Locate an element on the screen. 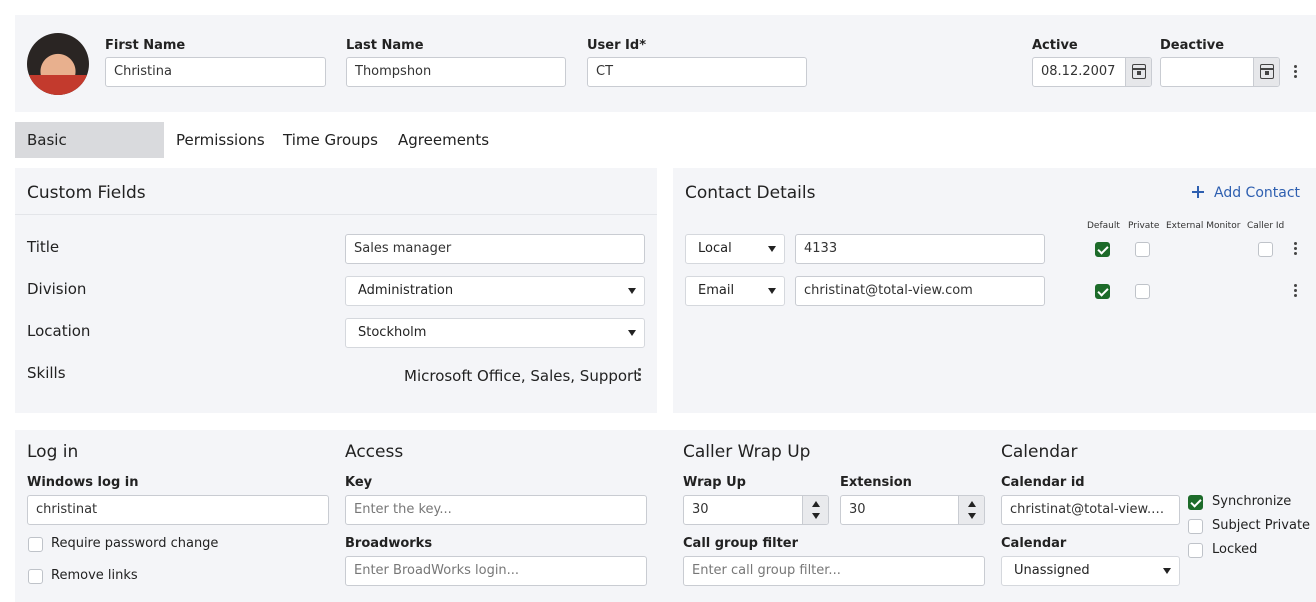  column-external-monitor: External Monitor is located at coordinates (1203, 226).